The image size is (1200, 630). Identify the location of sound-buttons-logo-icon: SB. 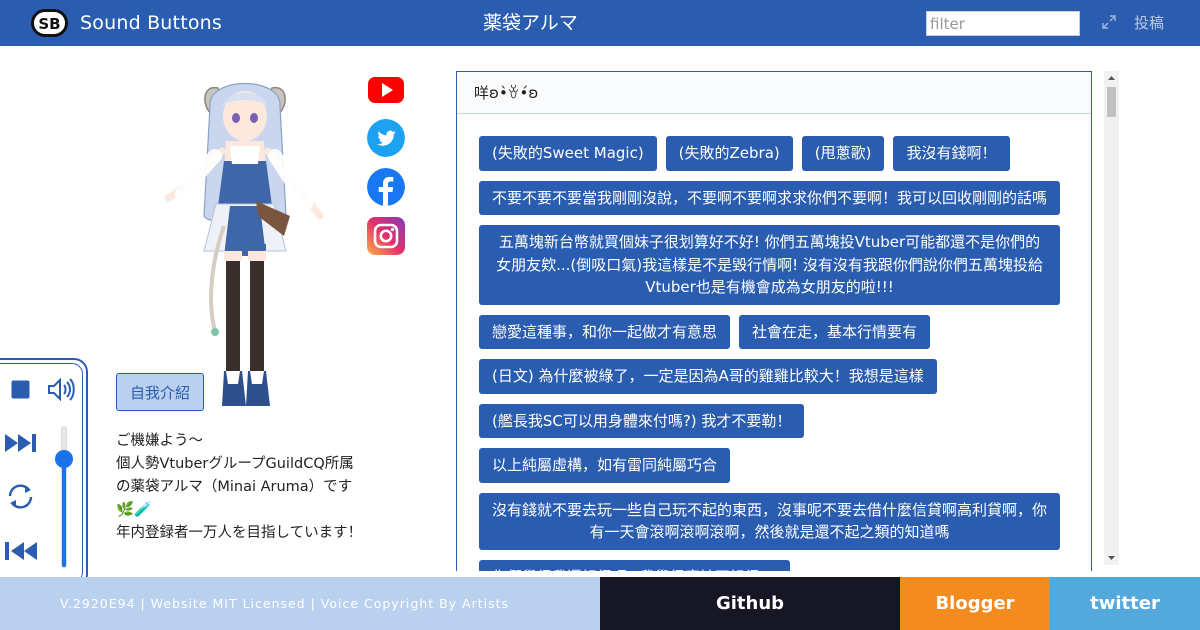
(49, 23).